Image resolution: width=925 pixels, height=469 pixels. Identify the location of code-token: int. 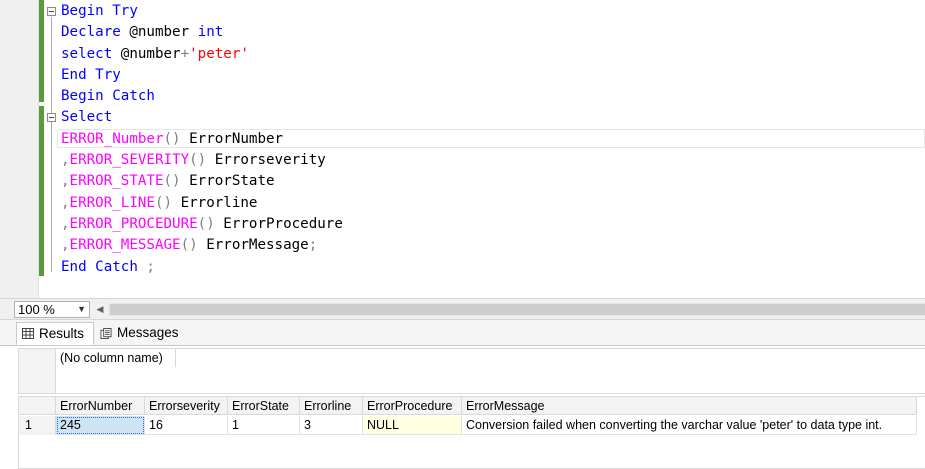
(210, 32).